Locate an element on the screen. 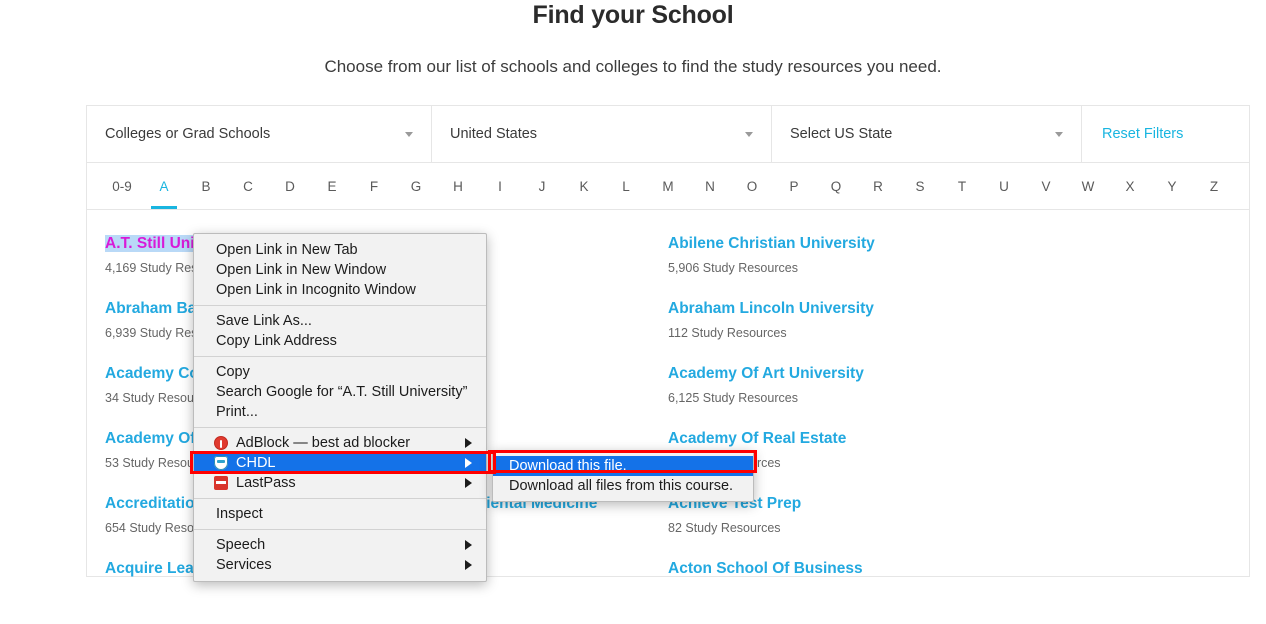 The height and width of the screenshot is (624, 1266). menu-item: Speech is located at coordinates (340, 545).